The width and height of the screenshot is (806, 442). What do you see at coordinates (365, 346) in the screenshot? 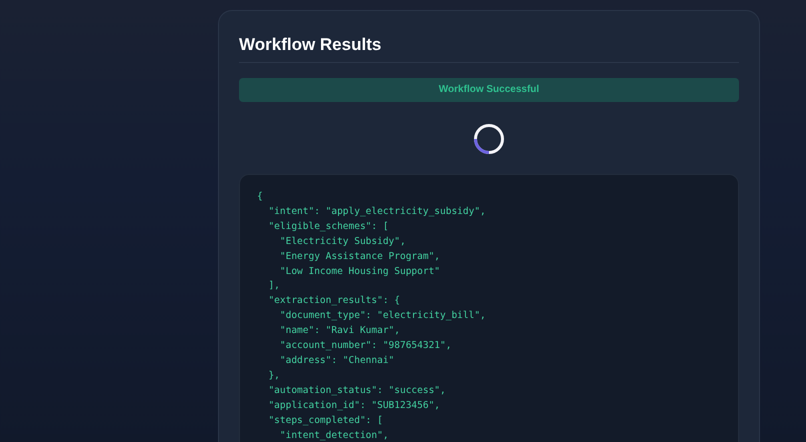
I see `code-line: "account_number": "987654321",` at bounding box center [365, 346].